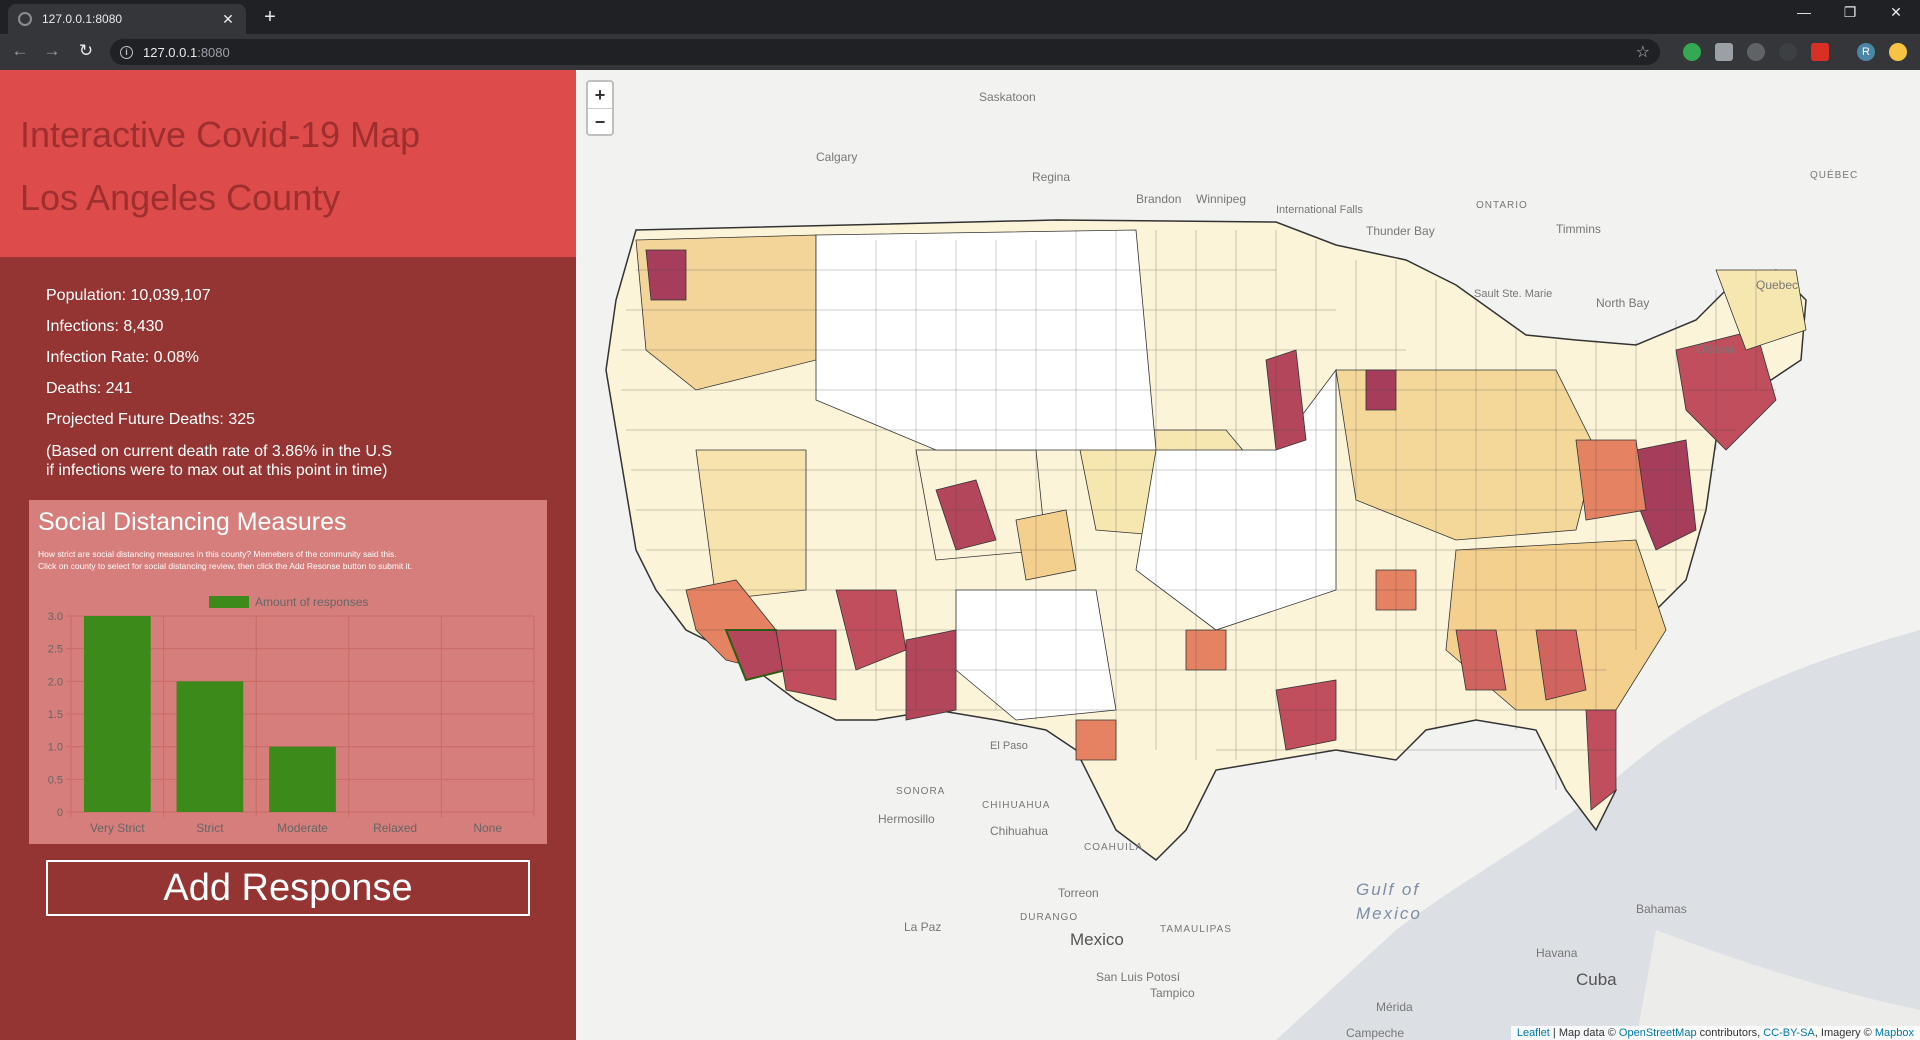  Describe the element at coordinates (55, 682) in the screenshot. I see `y-tick-label: 2.0` at that location.